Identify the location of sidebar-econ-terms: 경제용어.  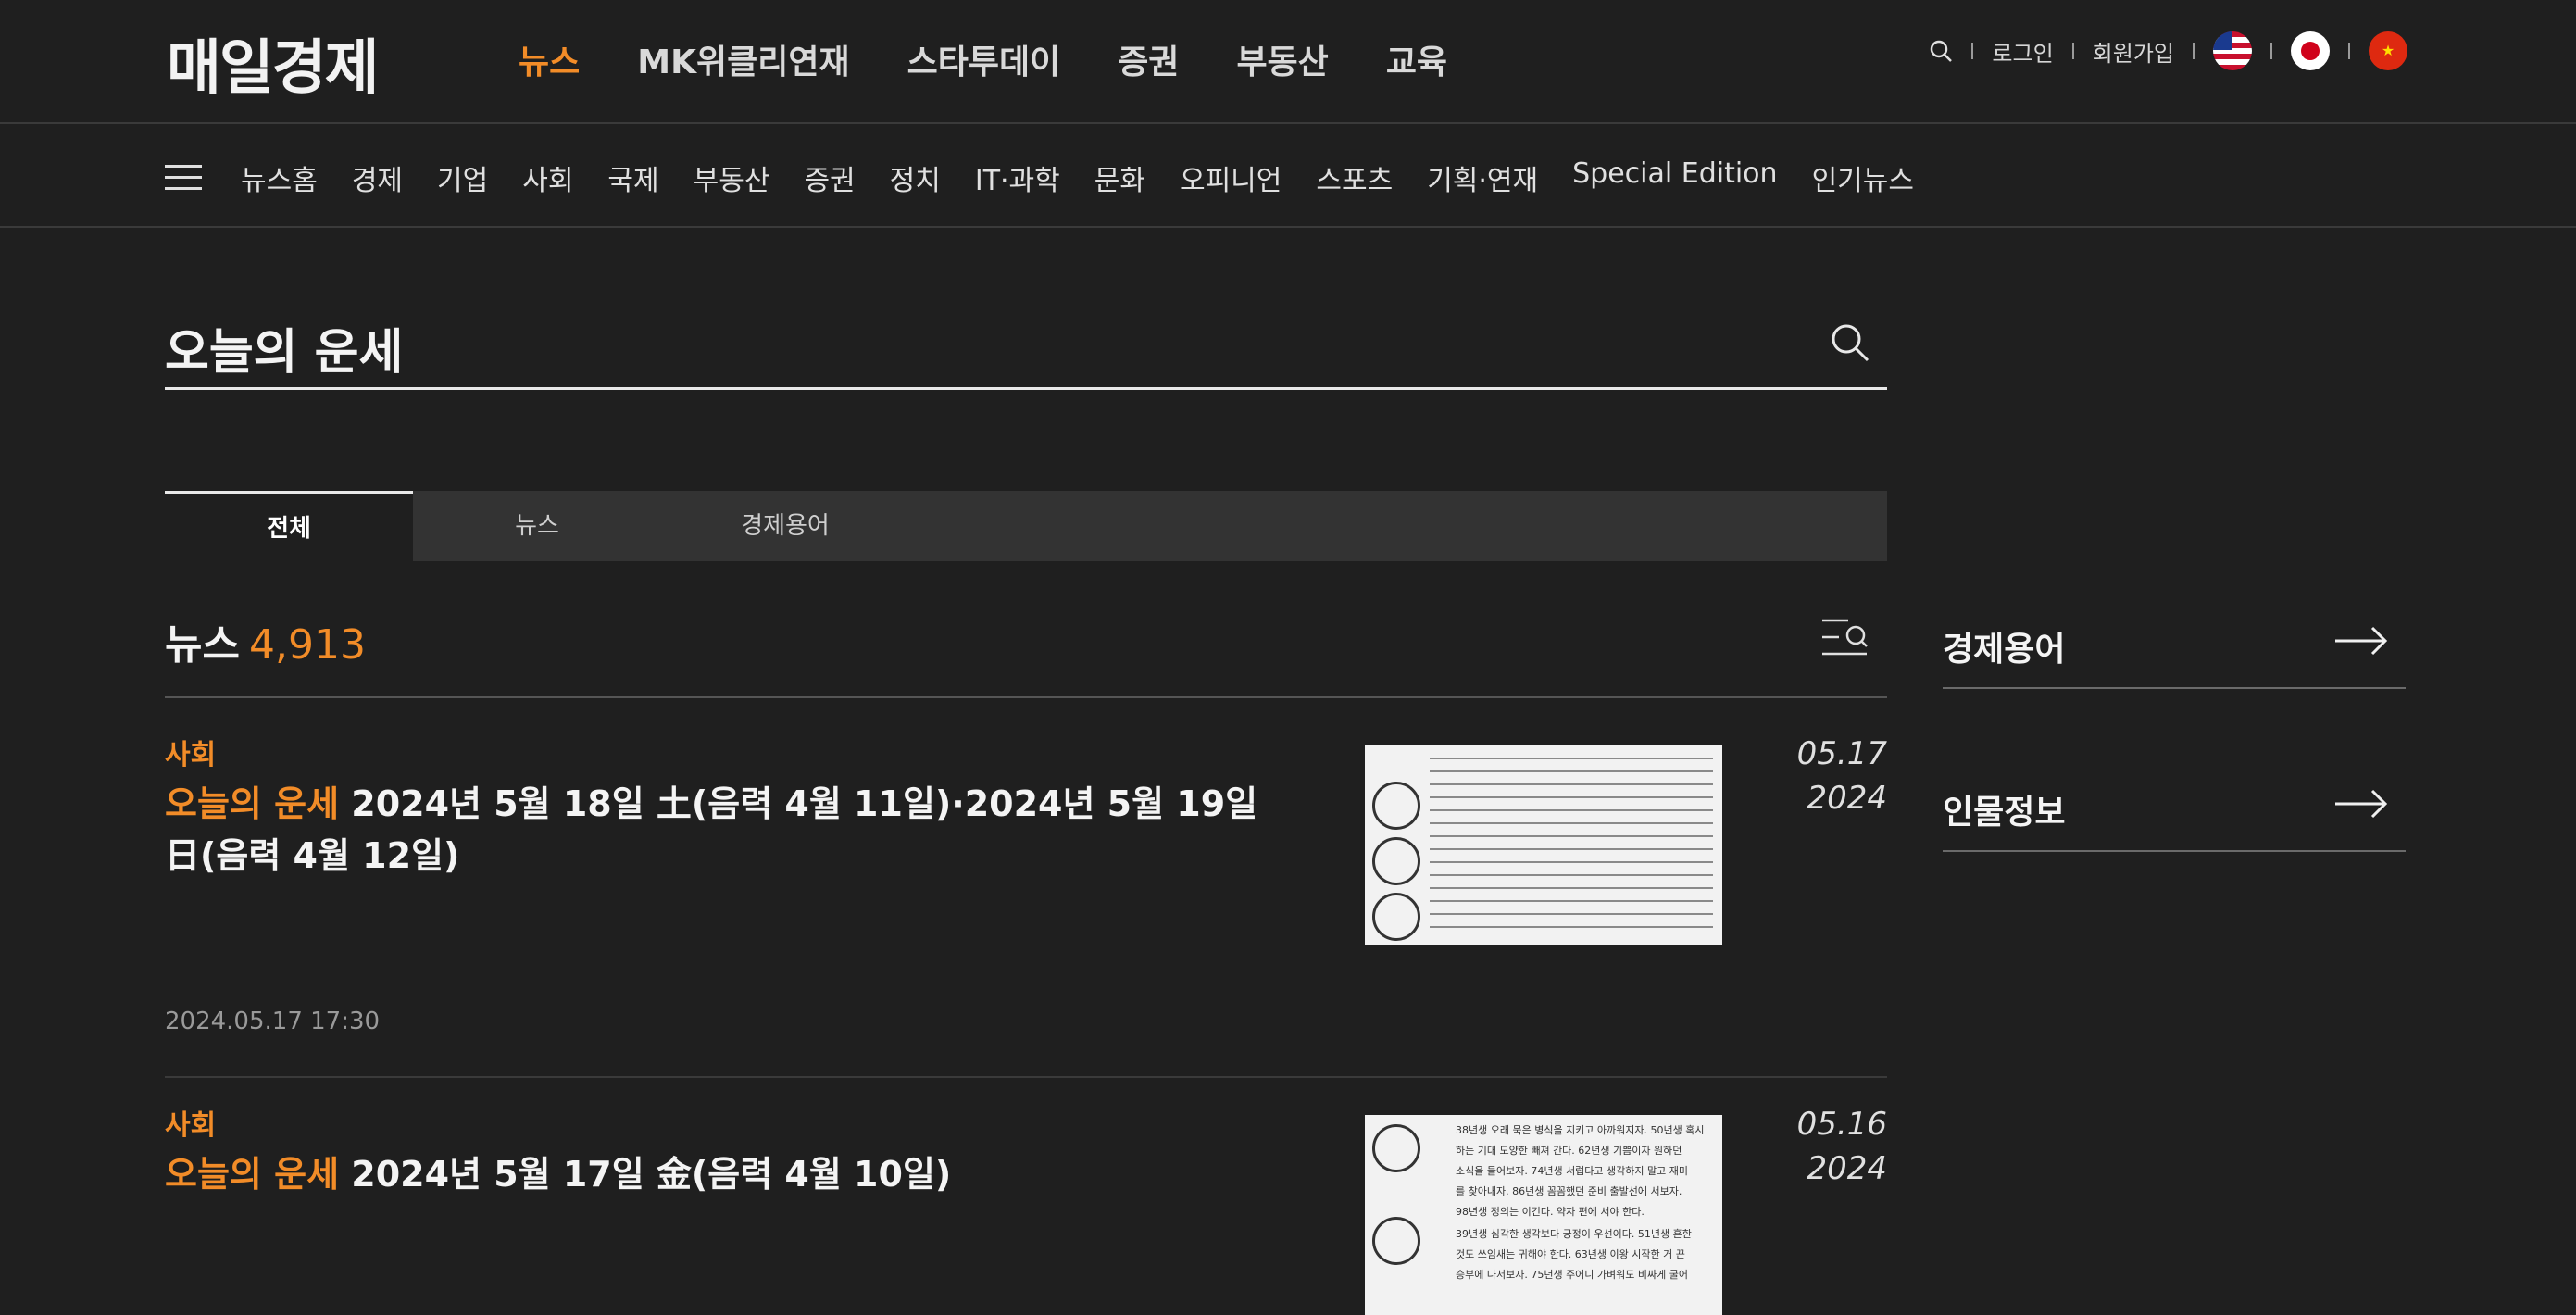
(2175, 646).